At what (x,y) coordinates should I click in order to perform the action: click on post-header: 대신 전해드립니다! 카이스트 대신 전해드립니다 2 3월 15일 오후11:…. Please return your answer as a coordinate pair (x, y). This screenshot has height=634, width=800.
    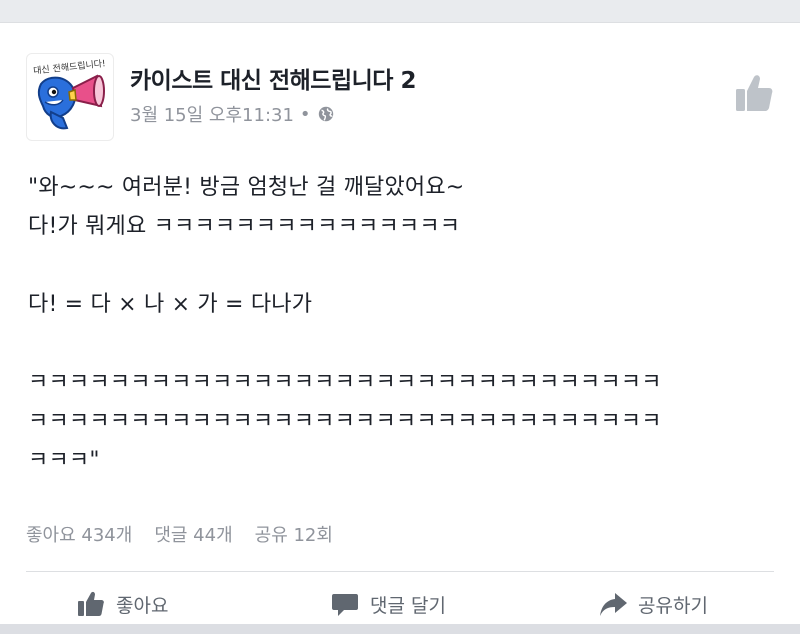
    Looking at the image, I should click on (401, 97).